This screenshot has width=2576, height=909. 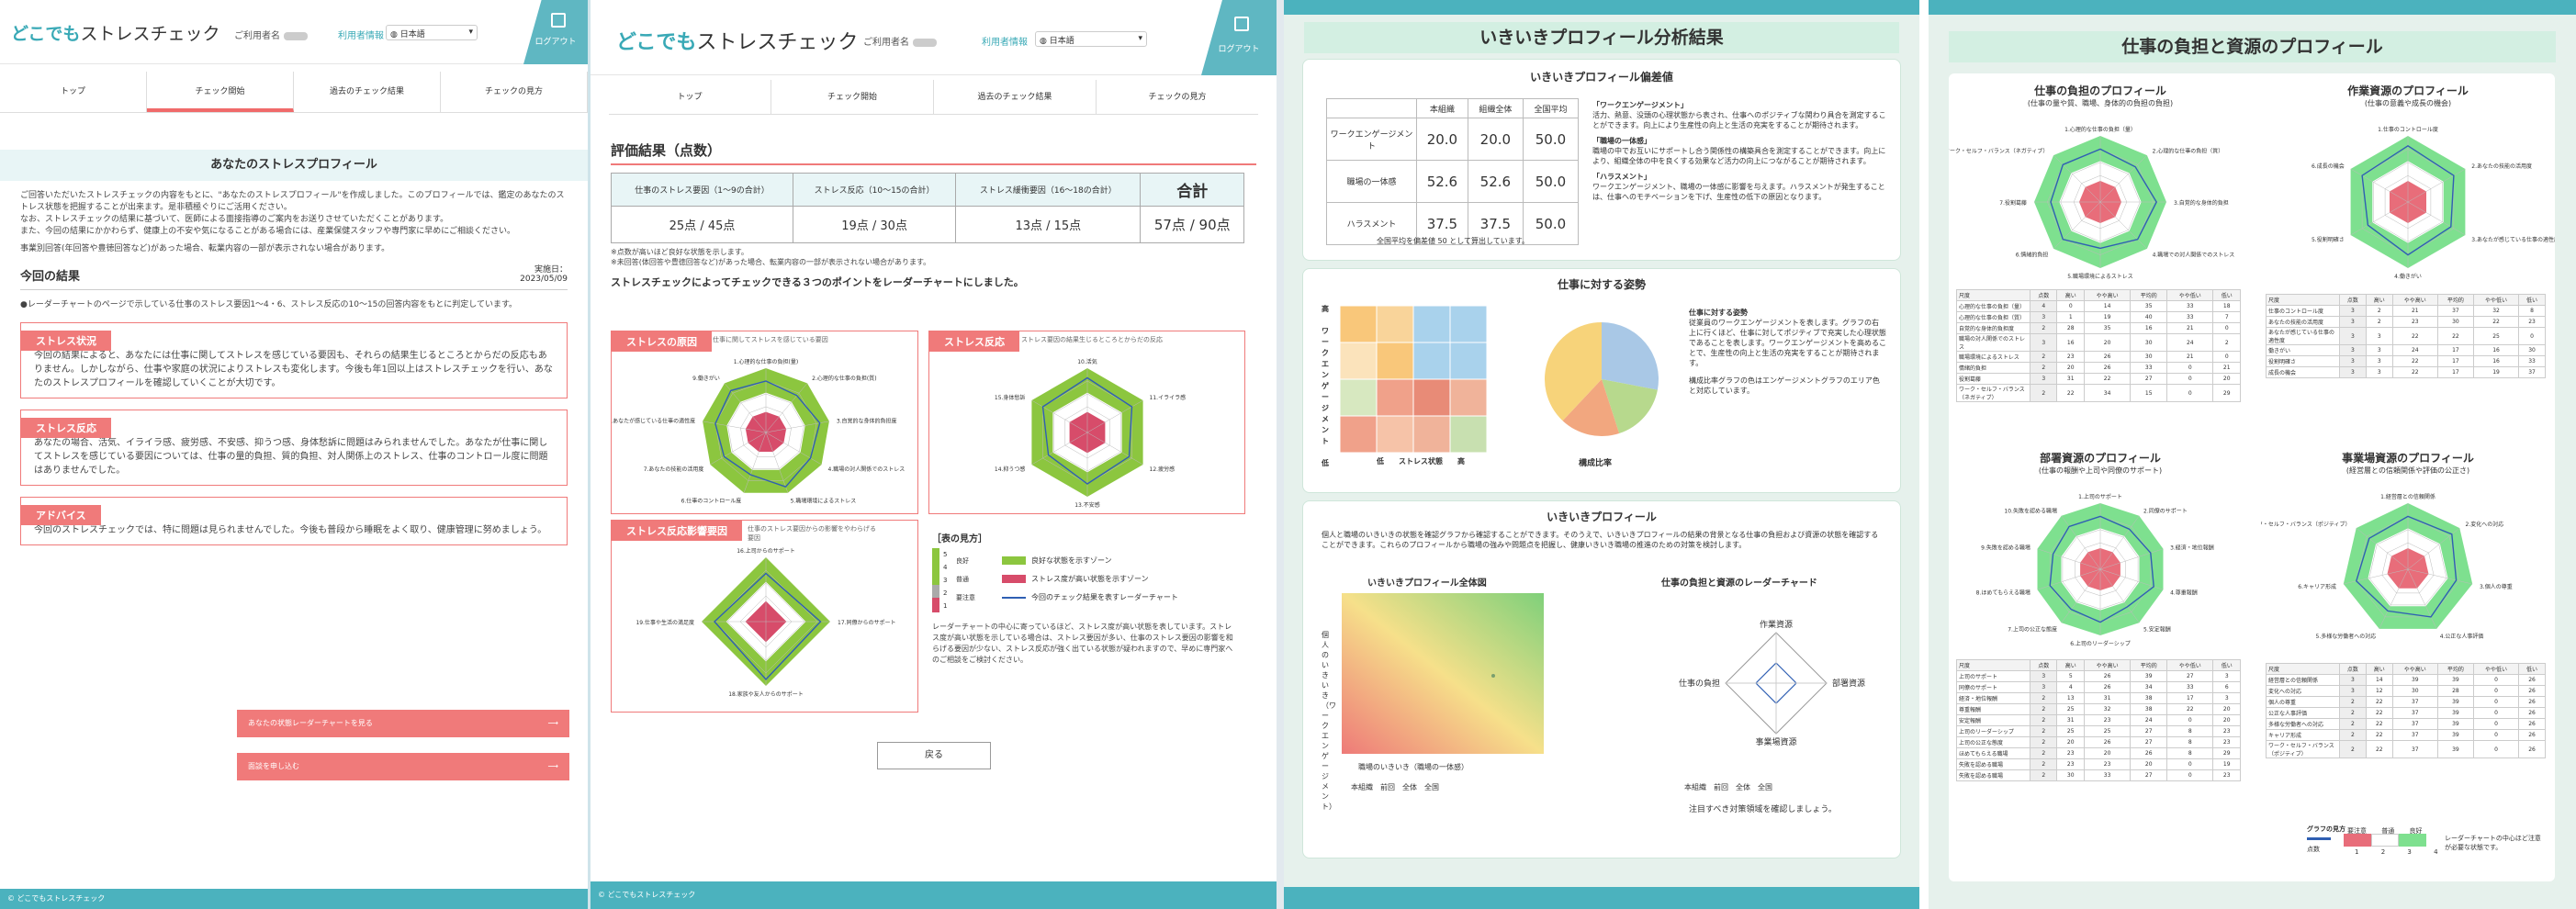 What do you see at coordinates (403, 767) in the screenshot?
I see `request-interview-button: 面談を申し込む ⟶` at bounding box center [403, 767].